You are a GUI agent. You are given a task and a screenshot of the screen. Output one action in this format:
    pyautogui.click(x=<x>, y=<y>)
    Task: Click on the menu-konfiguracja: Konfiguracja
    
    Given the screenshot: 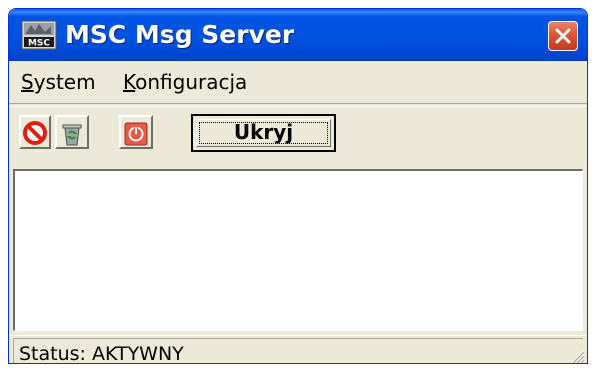 What is the action you would take?
    pyautogui.click(x=185, y=82)
    